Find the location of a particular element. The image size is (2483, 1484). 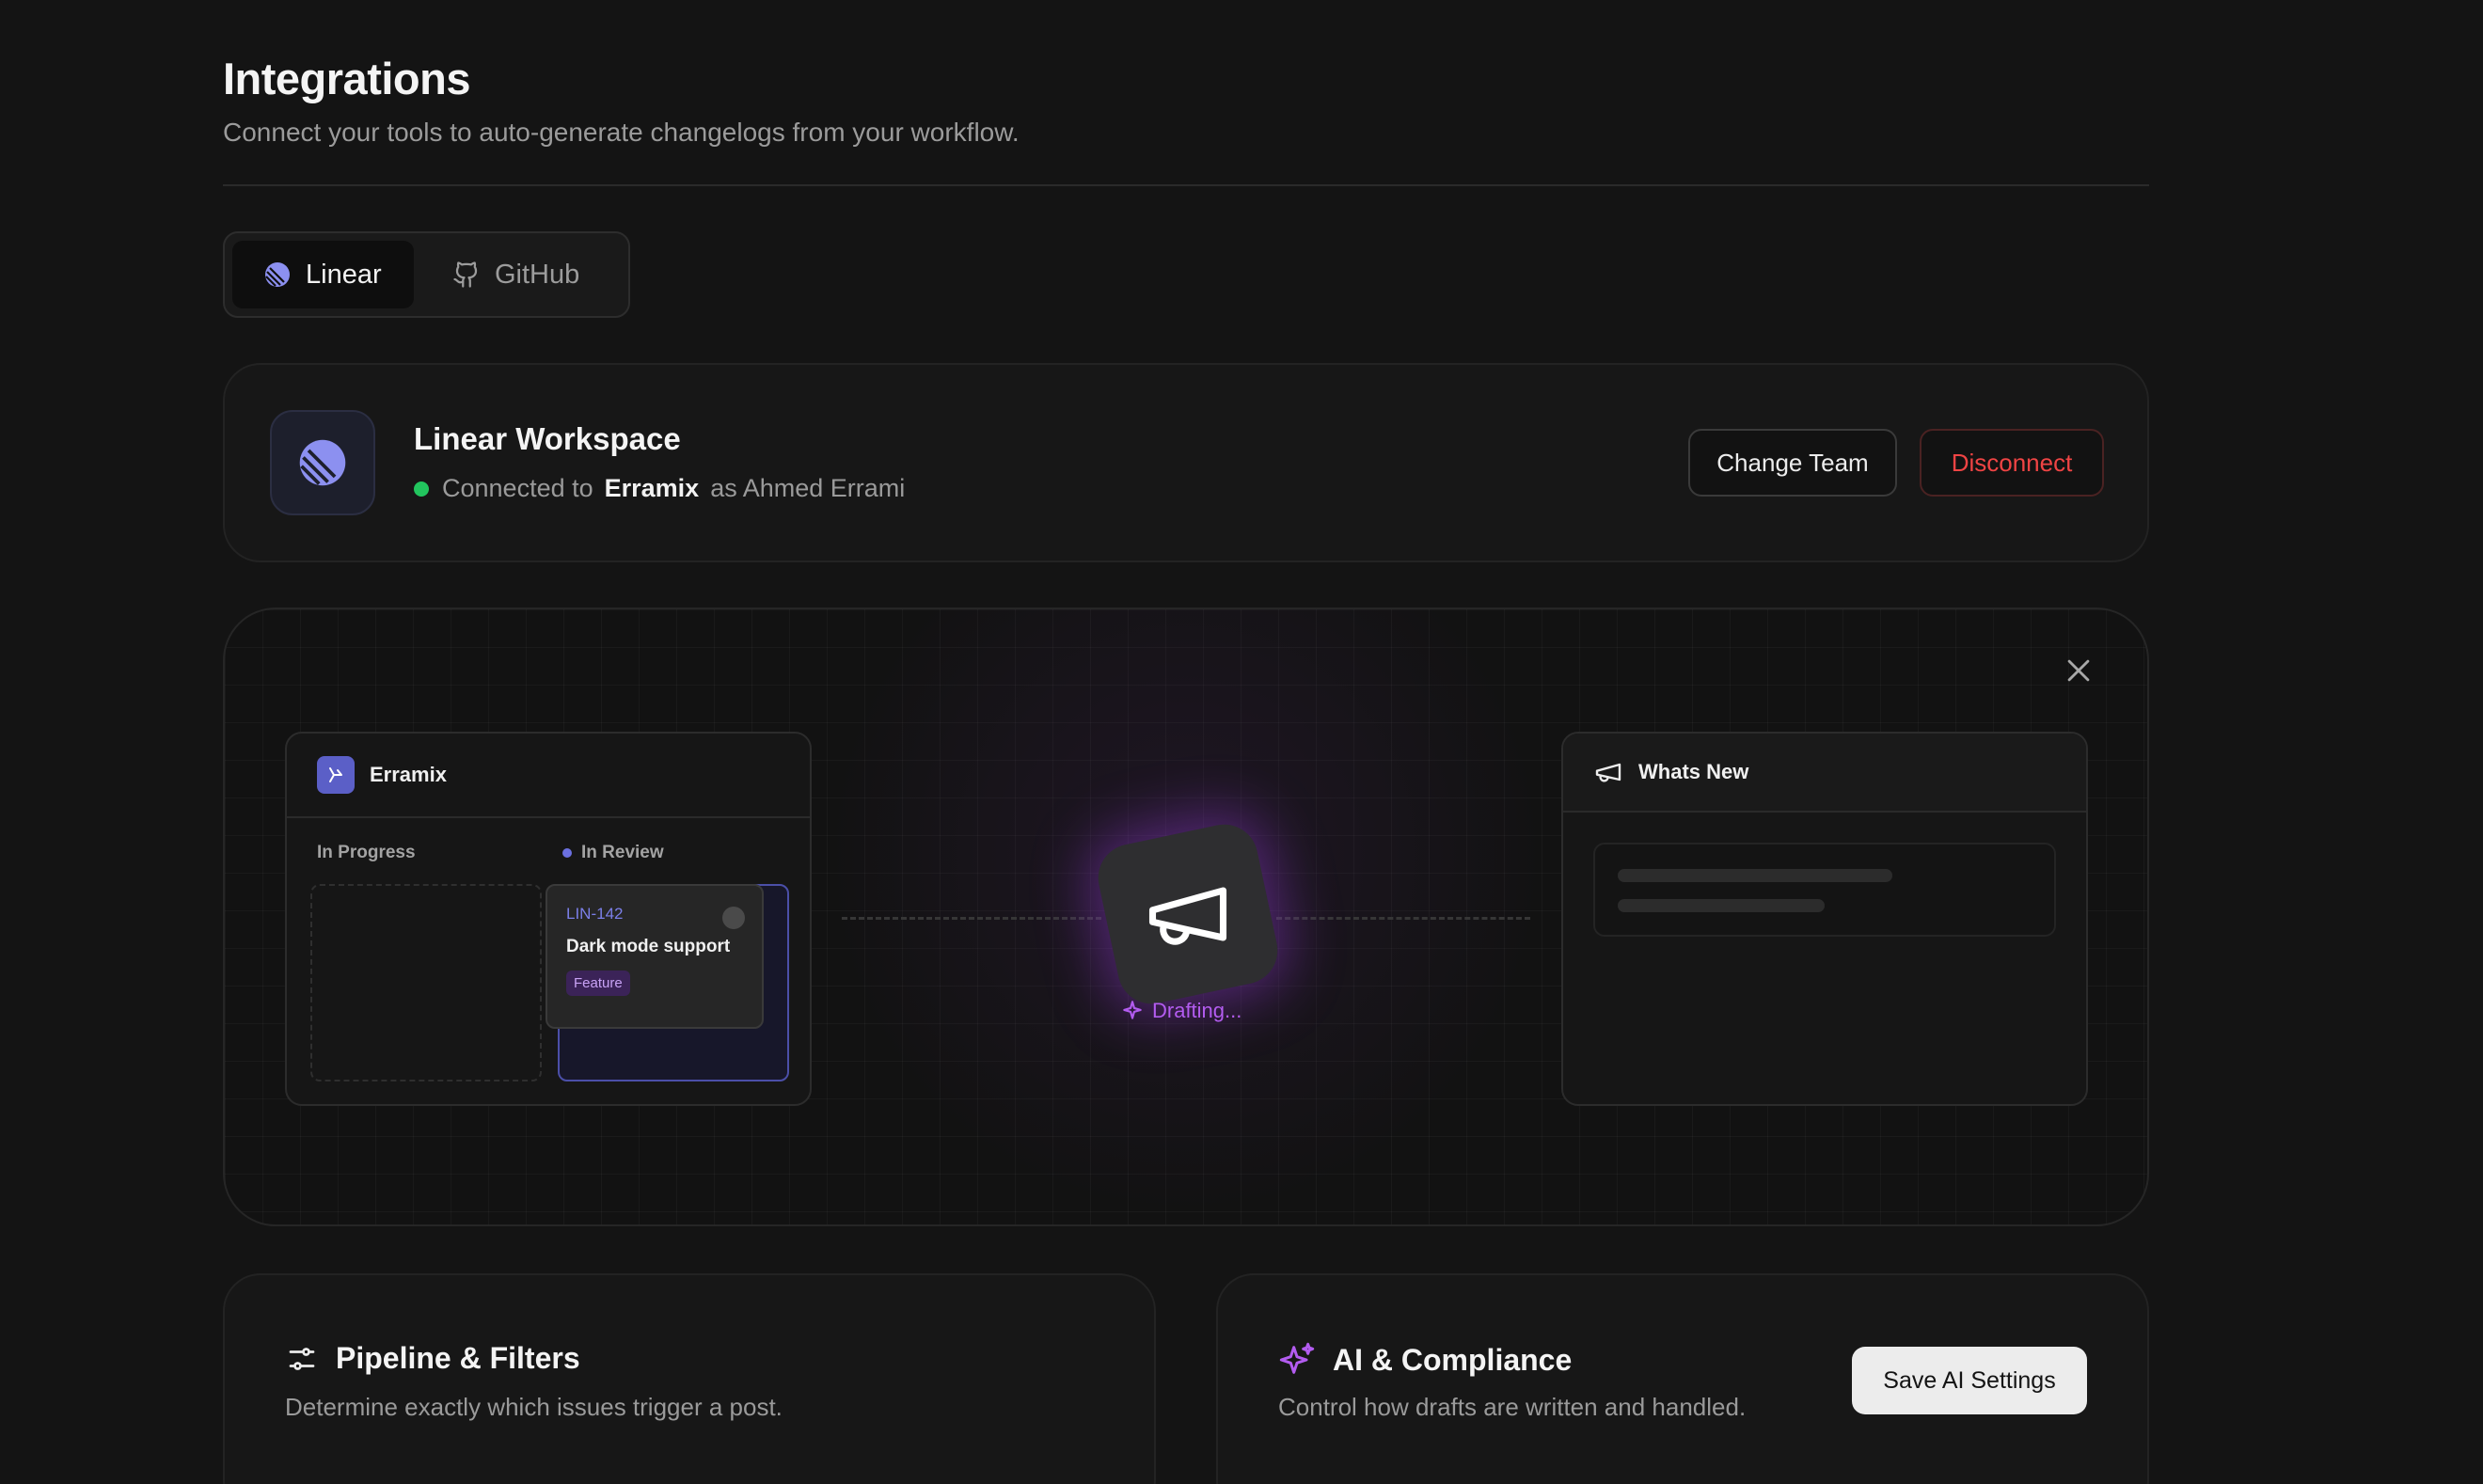

ai-hub is located at coordinates (1188, 914).